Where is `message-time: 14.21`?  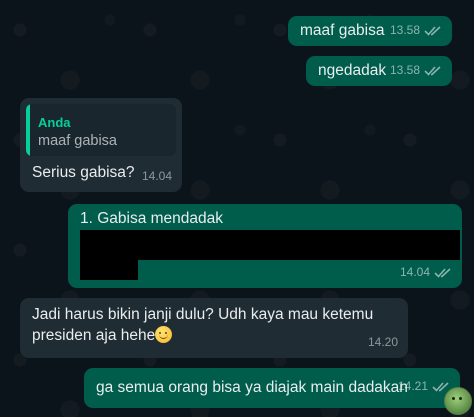
message-time: 14.21 is located at coordinates (412, 386).